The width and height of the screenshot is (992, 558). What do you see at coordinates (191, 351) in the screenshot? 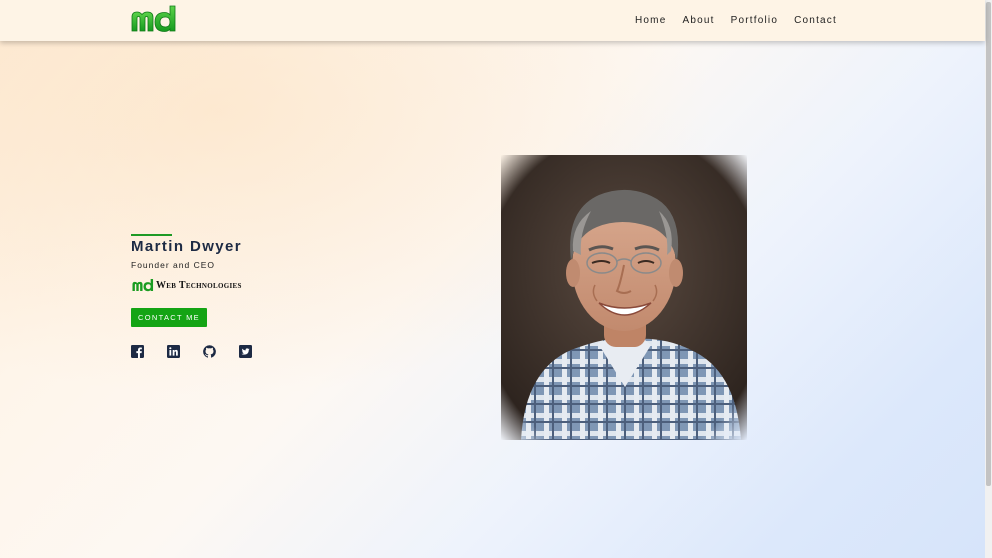
I see `social-links` at bounding box center [191, 351].